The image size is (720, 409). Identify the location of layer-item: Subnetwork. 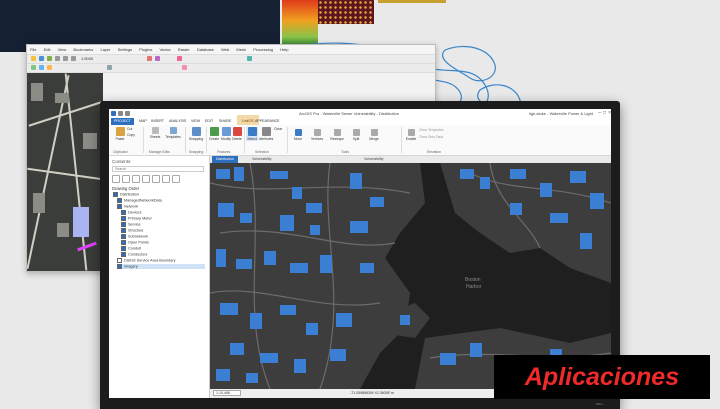
(134, 236).